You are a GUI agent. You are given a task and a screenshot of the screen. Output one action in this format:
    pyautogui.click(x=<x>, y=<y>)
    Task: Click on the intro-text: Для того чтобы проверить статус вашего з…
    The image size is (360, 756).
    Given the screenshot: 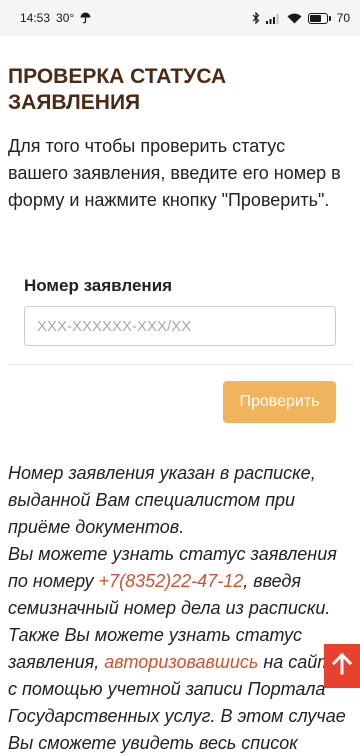 What is the action you would take?
    pyautogui.click(x=174, y=173)
    